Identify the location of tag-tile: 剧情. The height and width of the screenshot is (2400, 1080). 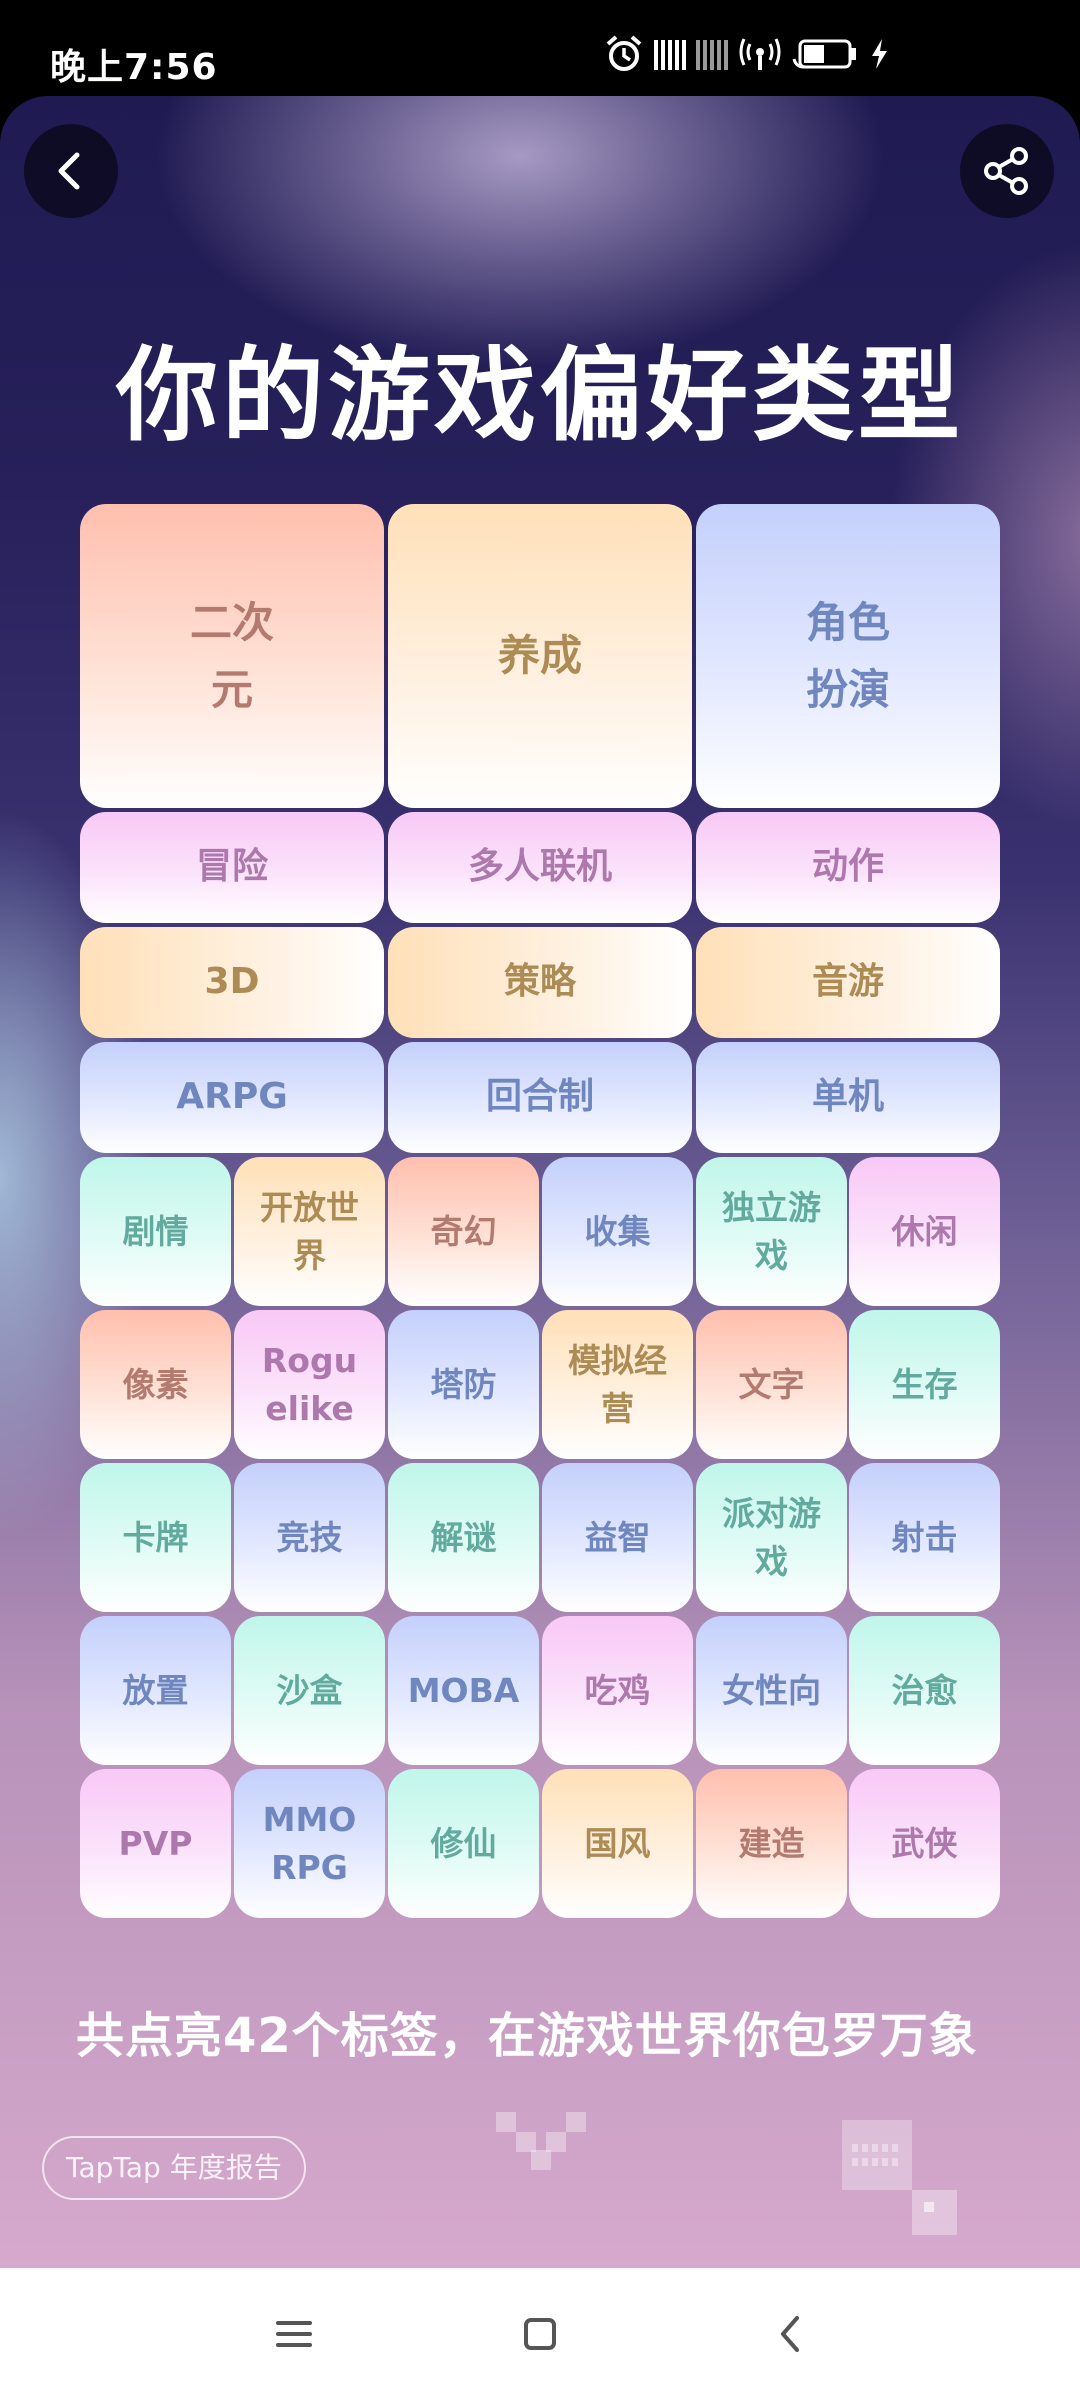
(155, 1231).